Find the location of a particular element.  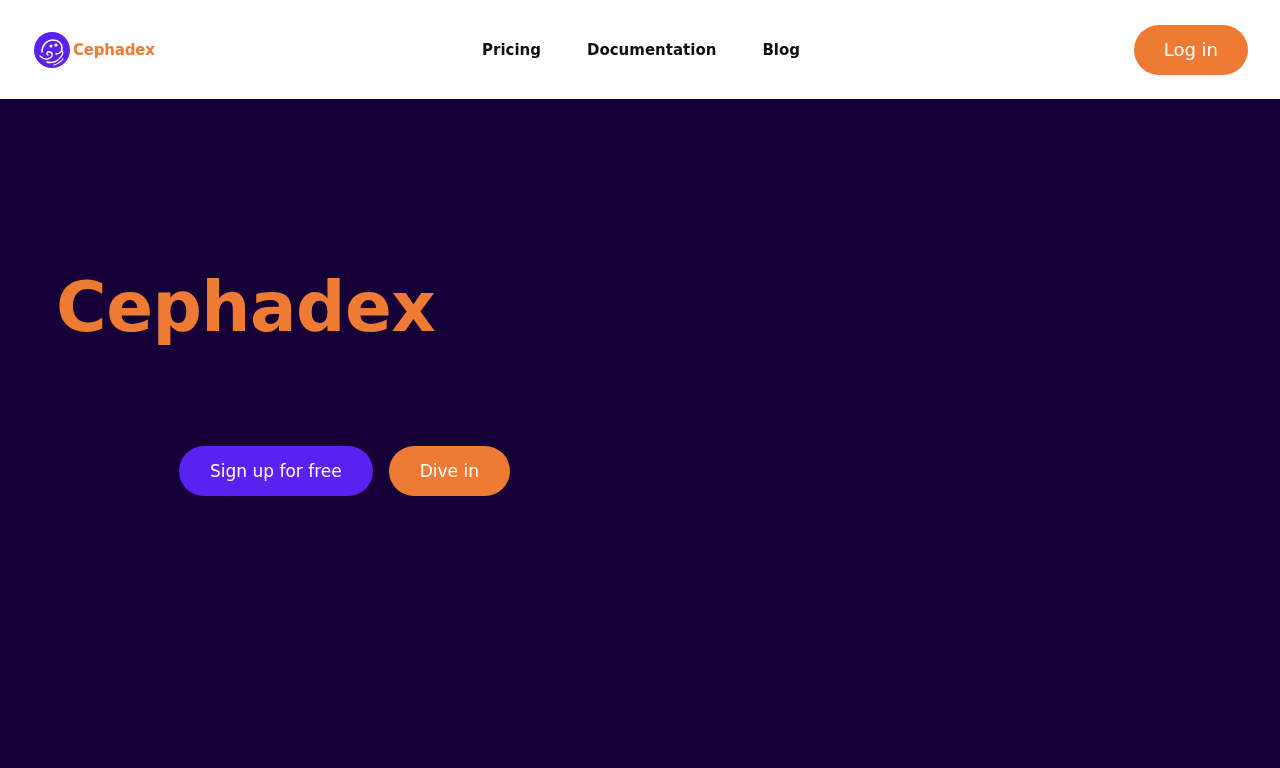

nav-link: Pricing is located at coordinates (511, 49).